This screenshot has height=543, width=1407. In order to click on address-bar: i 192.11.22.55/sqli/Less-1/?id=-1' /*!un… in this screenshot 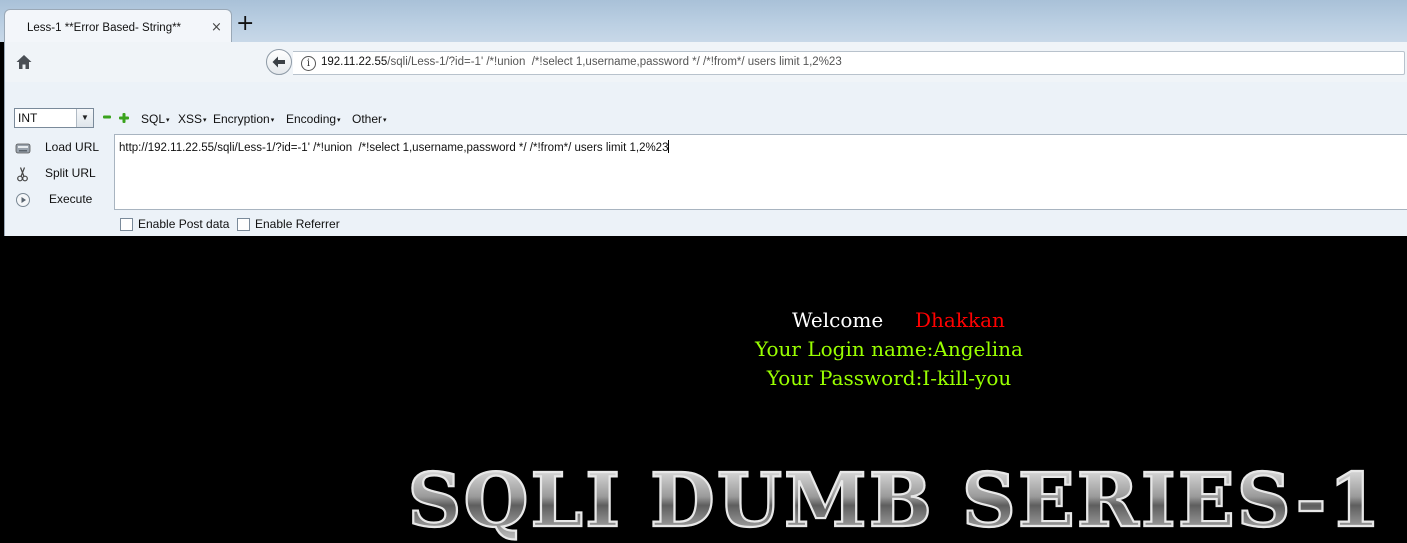, I will do `click(849, 63)`.